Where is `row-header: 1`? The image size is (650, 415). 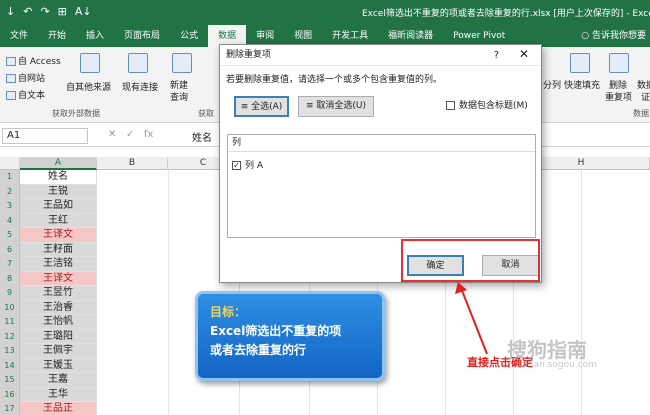 row-header: 1 is located at coordinates (10, 177).